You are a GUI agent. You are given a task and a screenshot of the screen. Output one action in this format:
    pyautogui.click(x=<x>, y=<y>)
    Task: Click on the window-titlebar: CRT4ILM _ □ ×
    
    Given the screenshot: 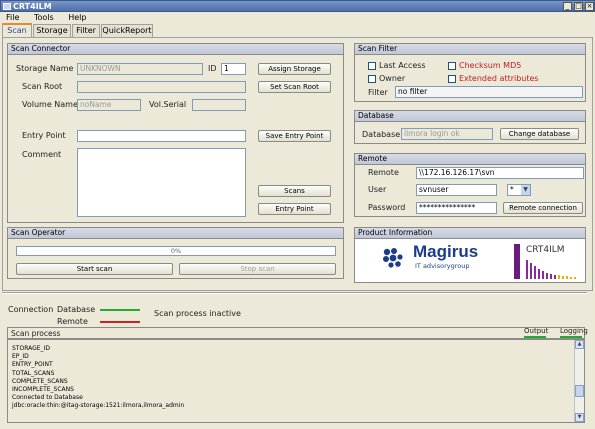 What is the action you would take?
    pyautogui.click(x=297, y=6)
    